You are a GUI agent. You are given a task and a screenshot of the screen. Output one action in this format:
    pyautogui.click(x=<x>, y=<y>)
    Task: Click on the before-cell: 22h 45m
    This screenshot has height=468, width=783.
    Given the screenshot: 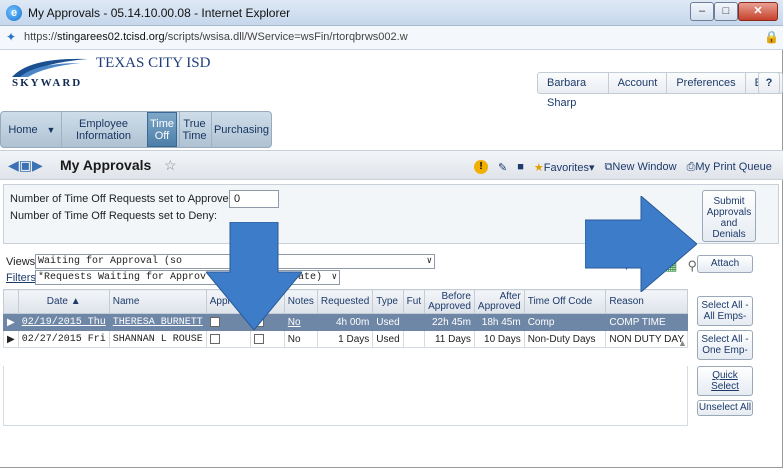 What is the action you would take?
    pyautogui.click(x=449, y=322)
    